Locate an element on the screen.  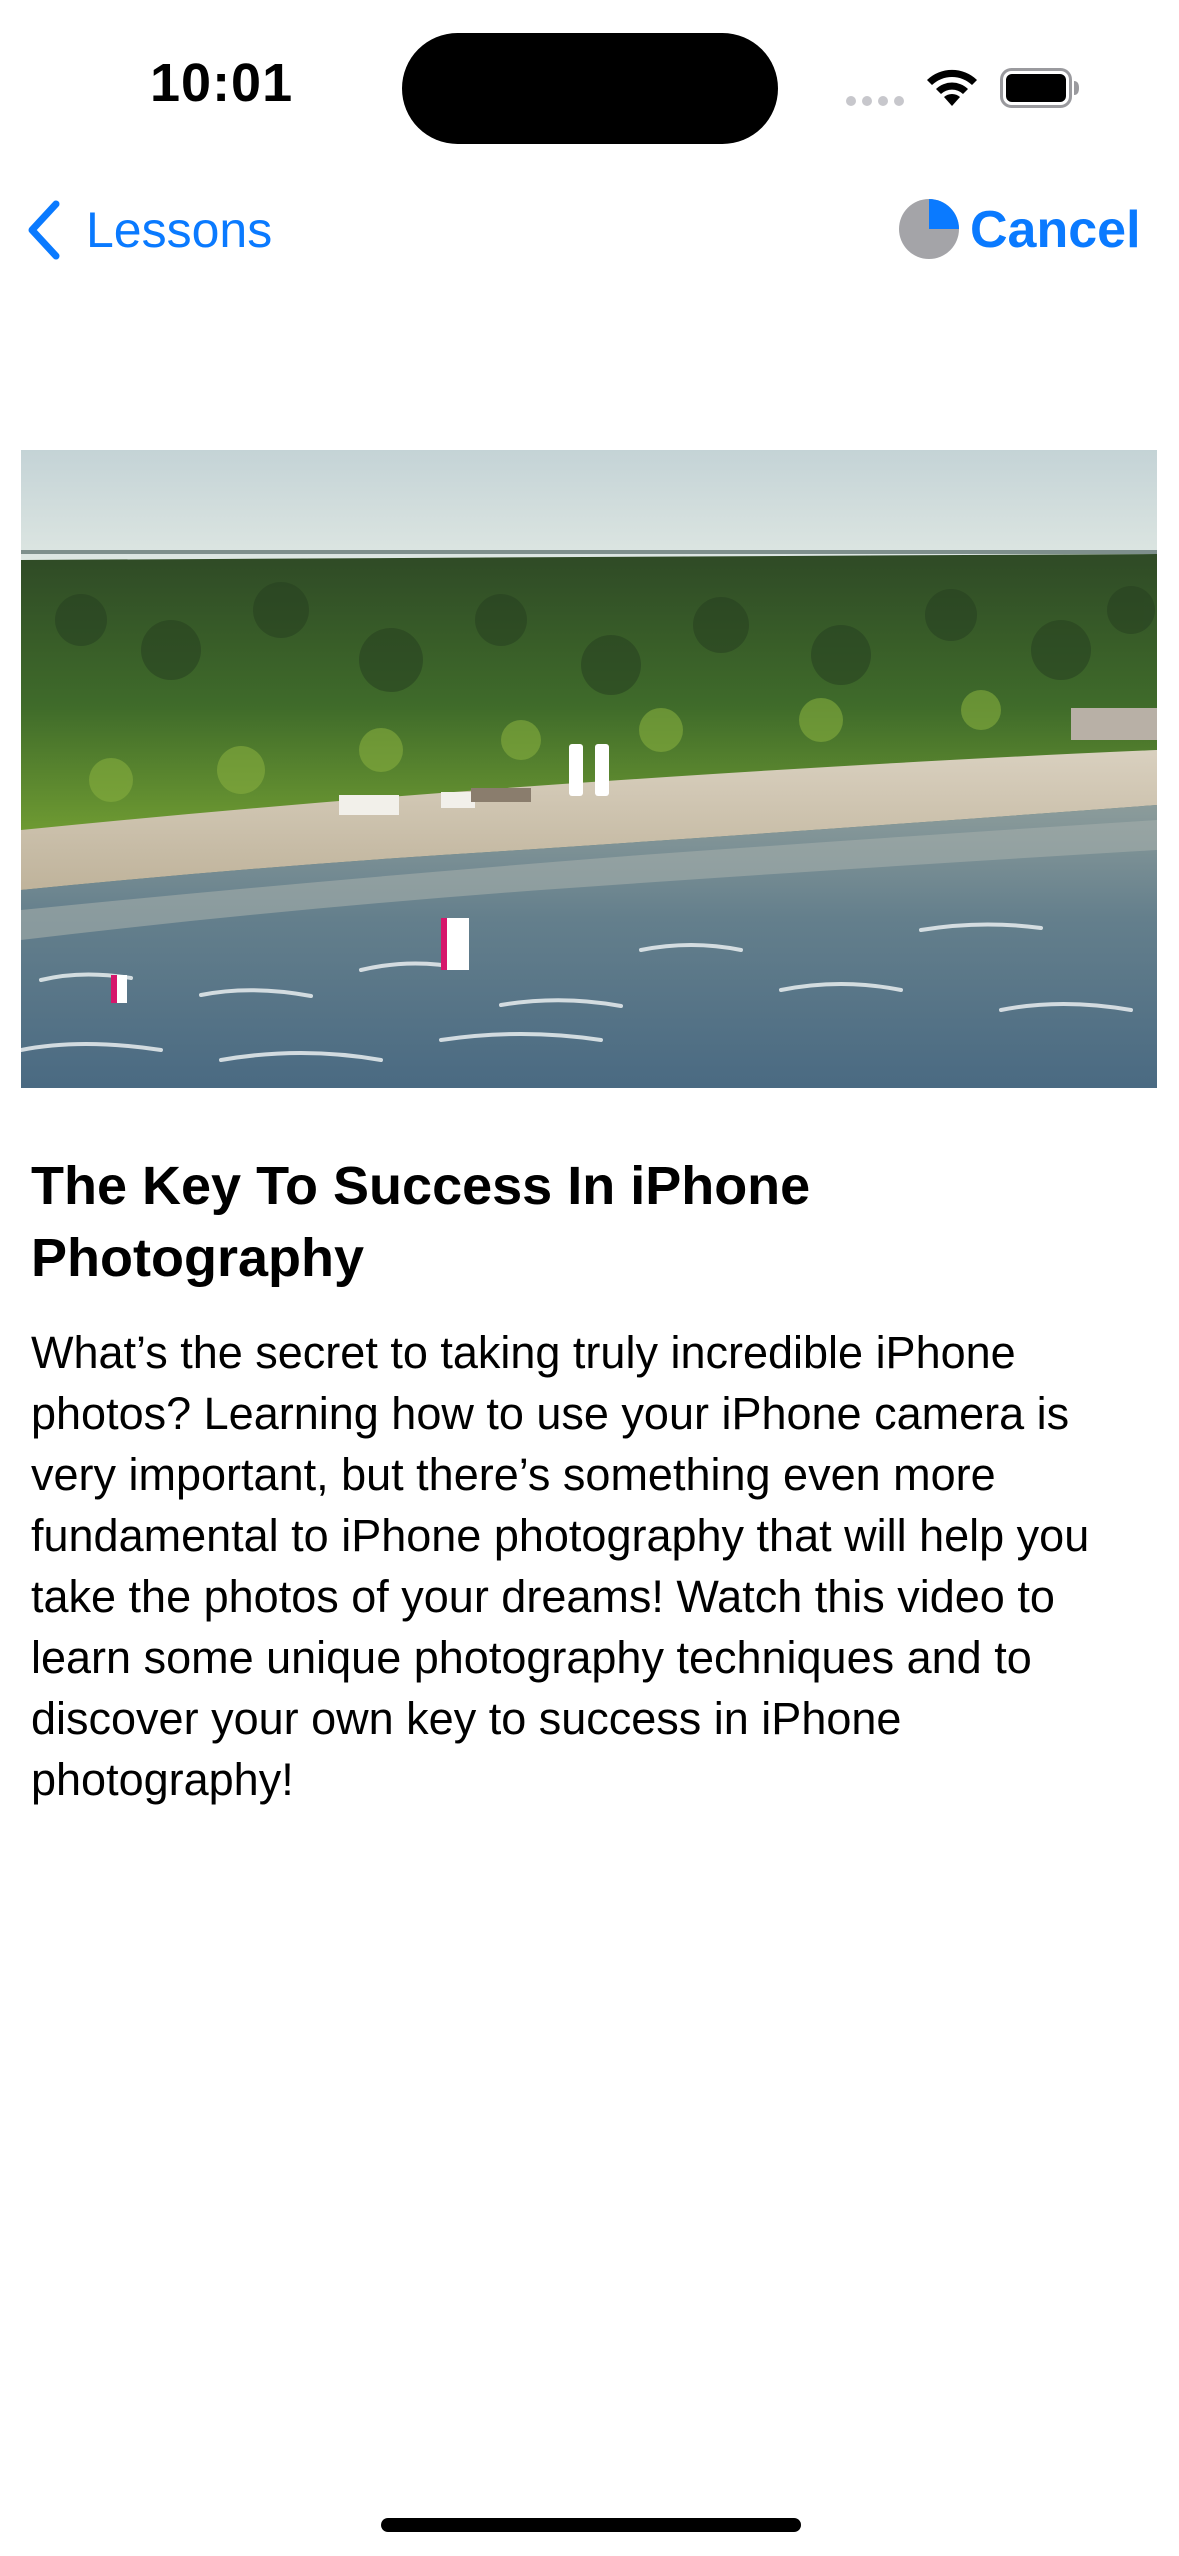
home-indicator is located at coordinates (591, 2525).